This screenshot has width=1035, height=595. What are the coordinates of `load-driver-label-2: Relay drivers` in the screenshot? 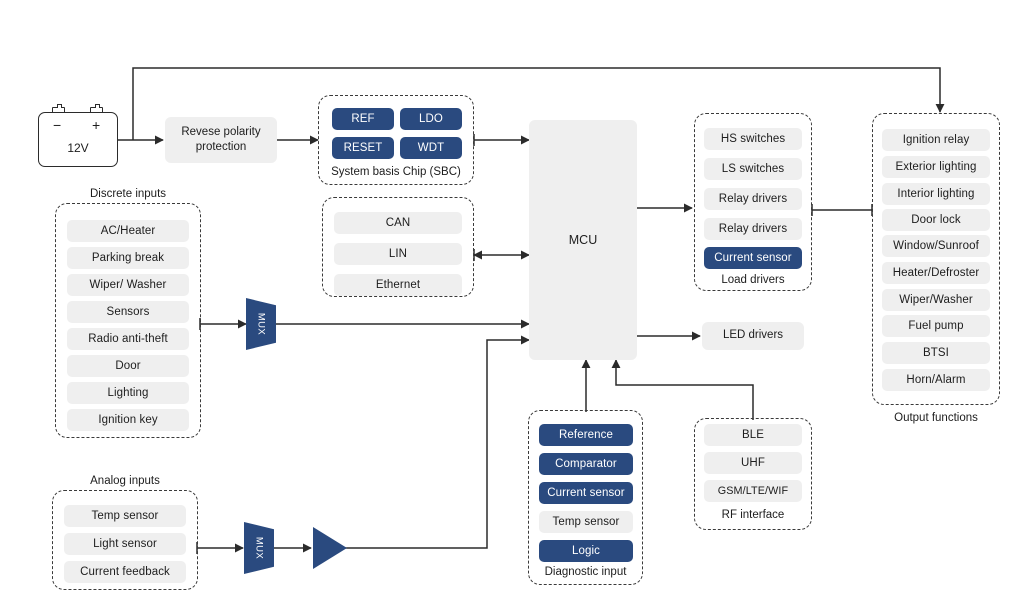 It's located at (753, 199).